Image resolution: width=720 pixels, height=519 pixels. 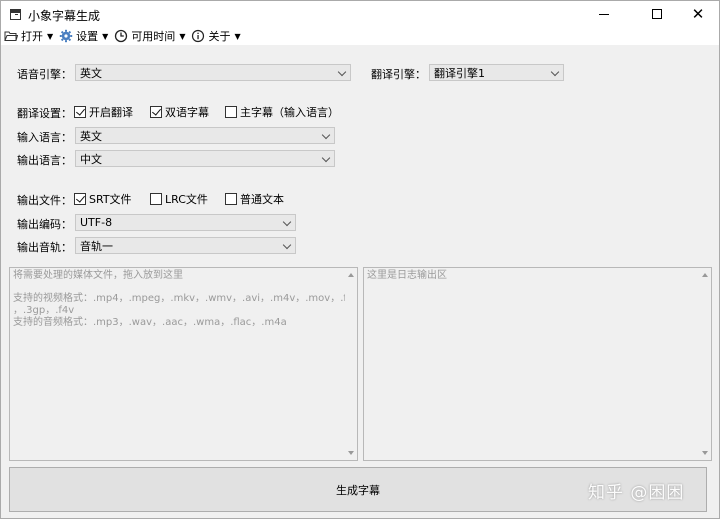 I want to click on output-encoding-select: UTF-8, so click(x=185, y=222).